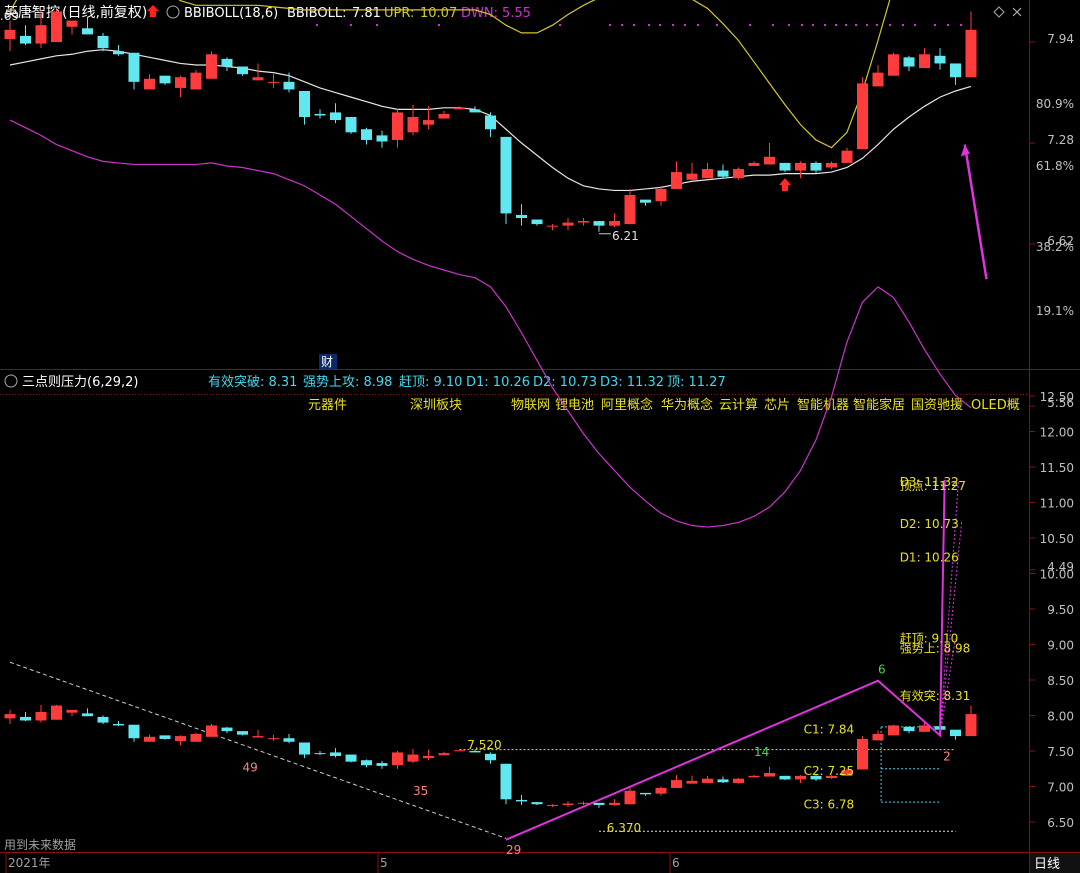 The width and height of the screenshot is (1080, 873). Describe the element at coordinates (516, 13) in the screenshot. I see `dwn-value: 5.55` at that location.